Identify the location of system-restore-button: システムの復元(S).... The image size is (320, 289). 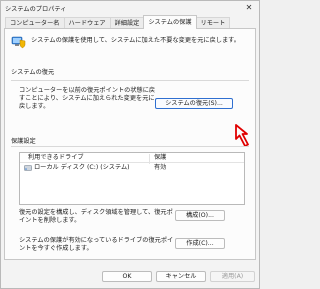
(194, 103).